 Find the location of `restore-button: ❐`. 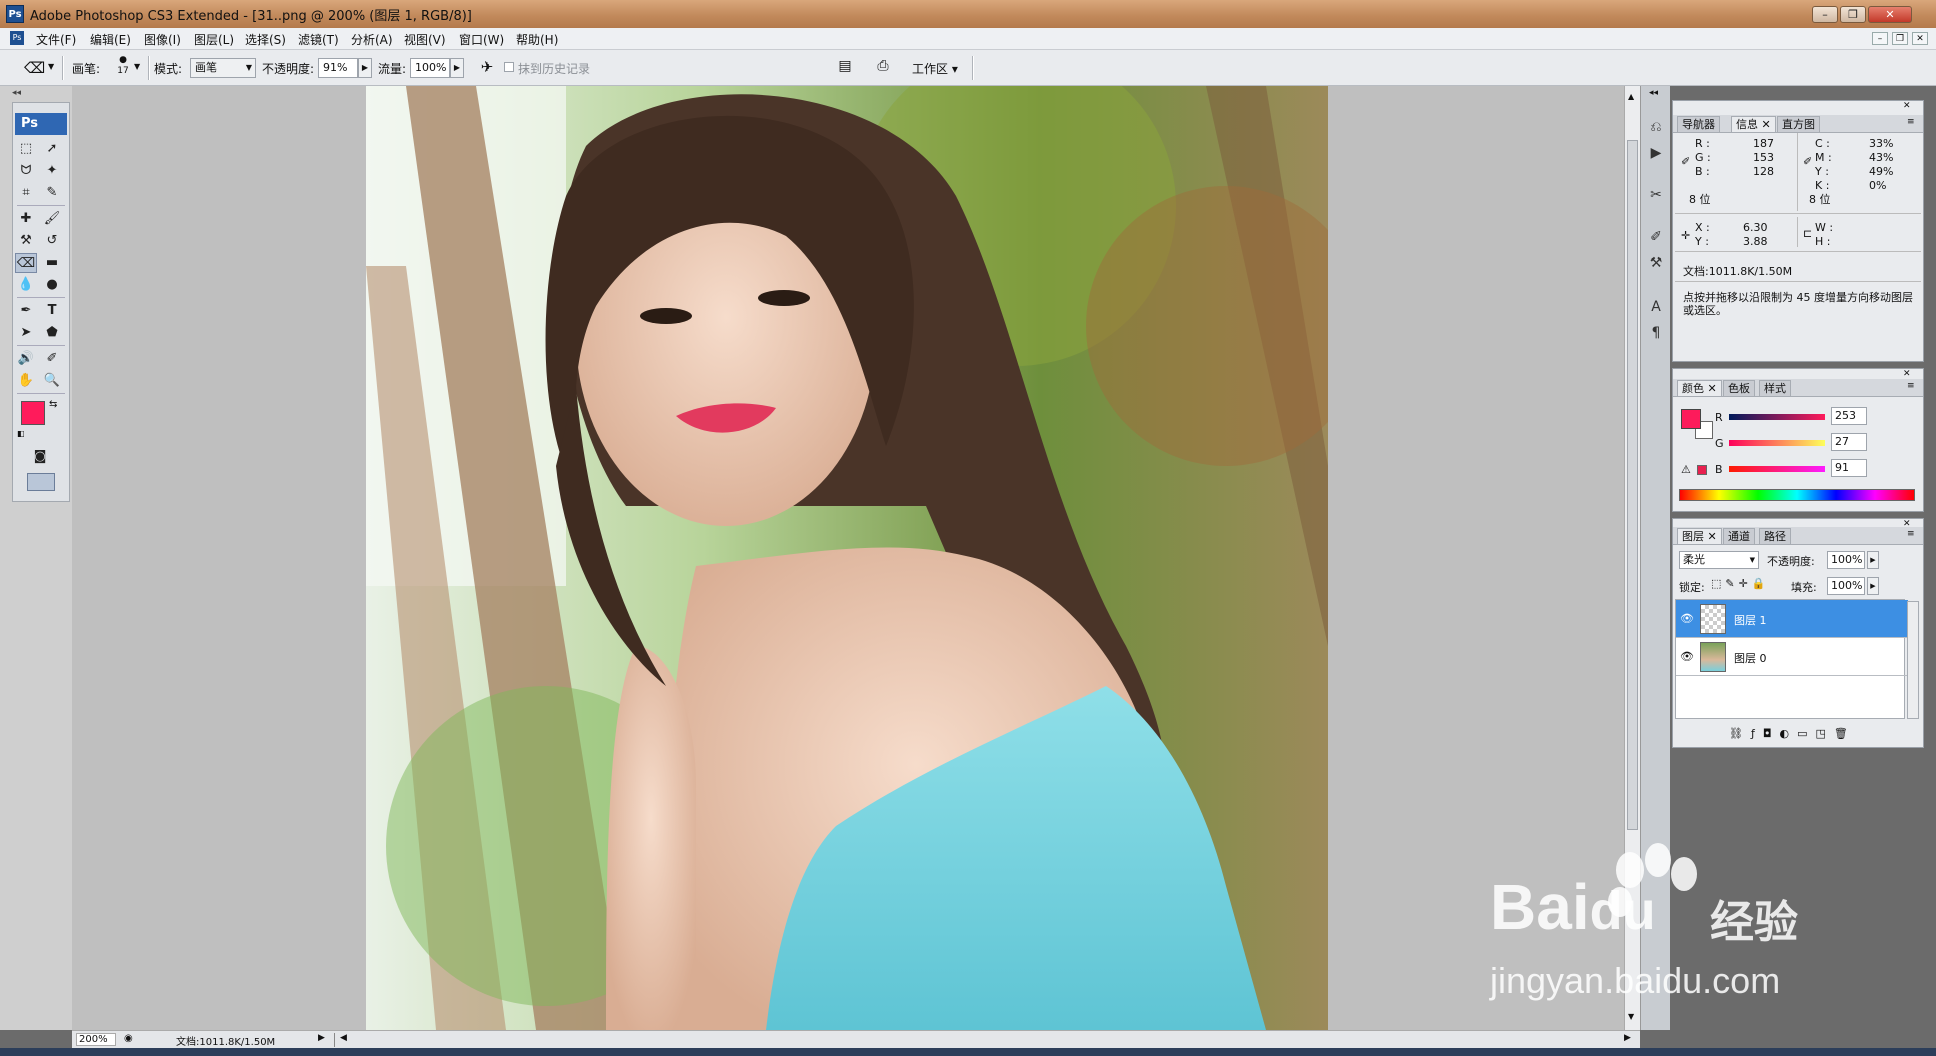

restore-button: ❐ is located at coordinates (1853, 14).